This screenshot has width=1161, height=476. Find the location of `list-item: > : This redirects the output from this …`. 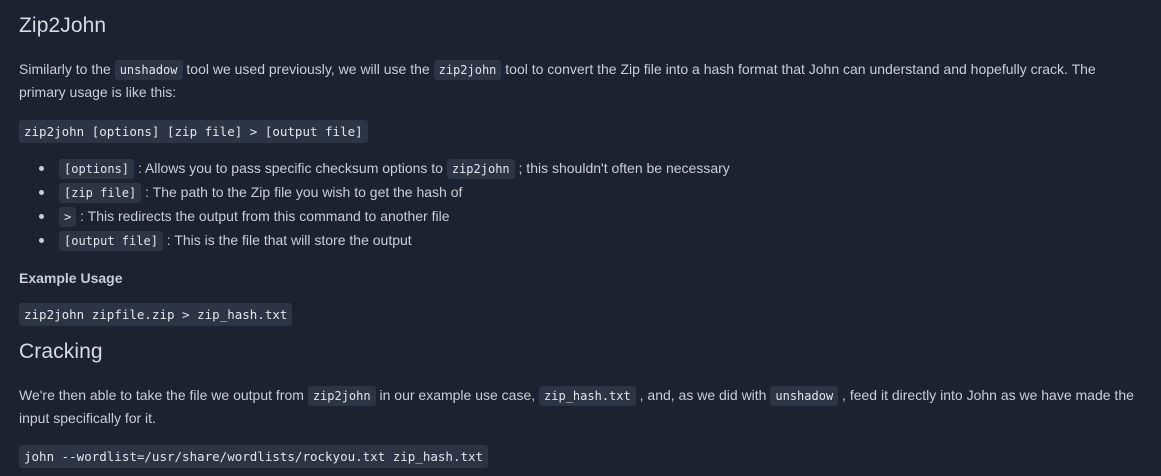

list-item: > : This redirects the output from this … is located at coordinates (599, 217).